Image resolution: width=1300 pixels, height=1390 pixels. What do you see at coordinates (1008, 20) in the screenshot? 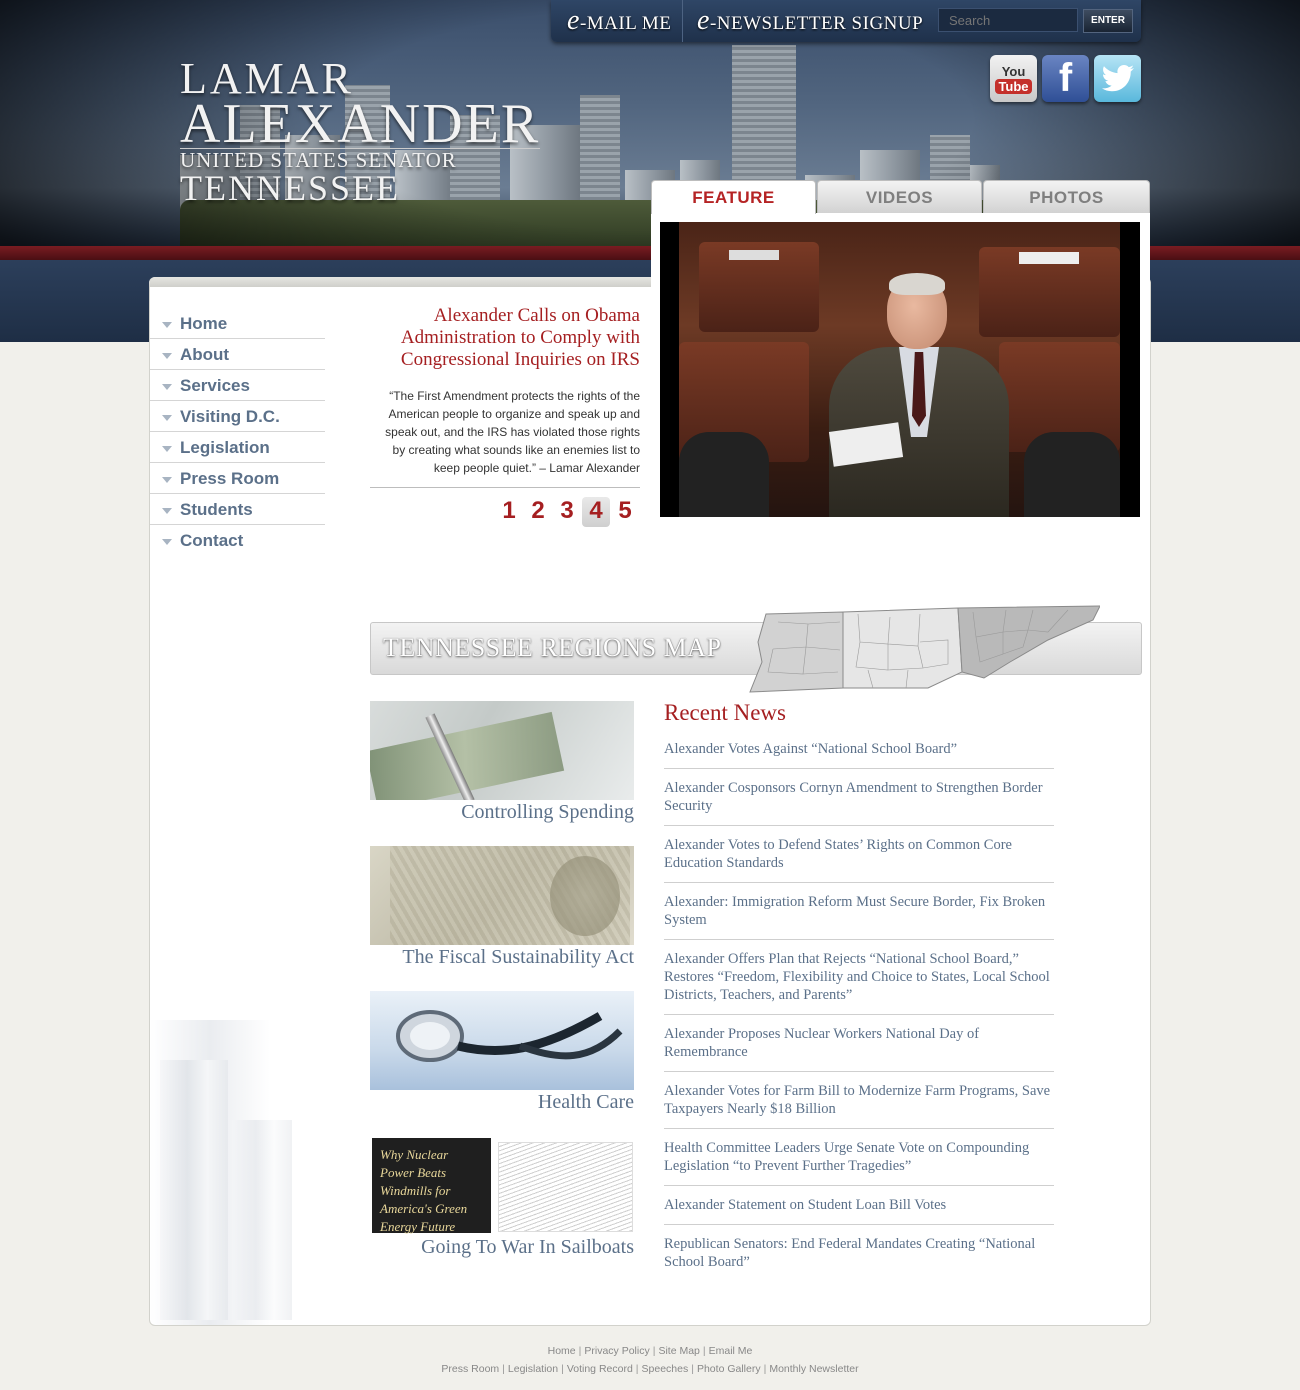
I see `search-input` at bounding box center [1008, 20].